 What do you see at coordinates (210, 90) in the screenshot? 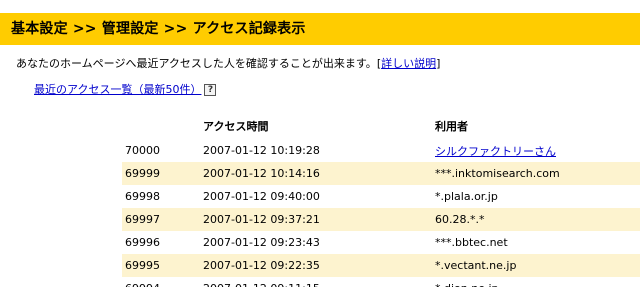
I see `help-icon: ?` at bounding box center [210, 90].